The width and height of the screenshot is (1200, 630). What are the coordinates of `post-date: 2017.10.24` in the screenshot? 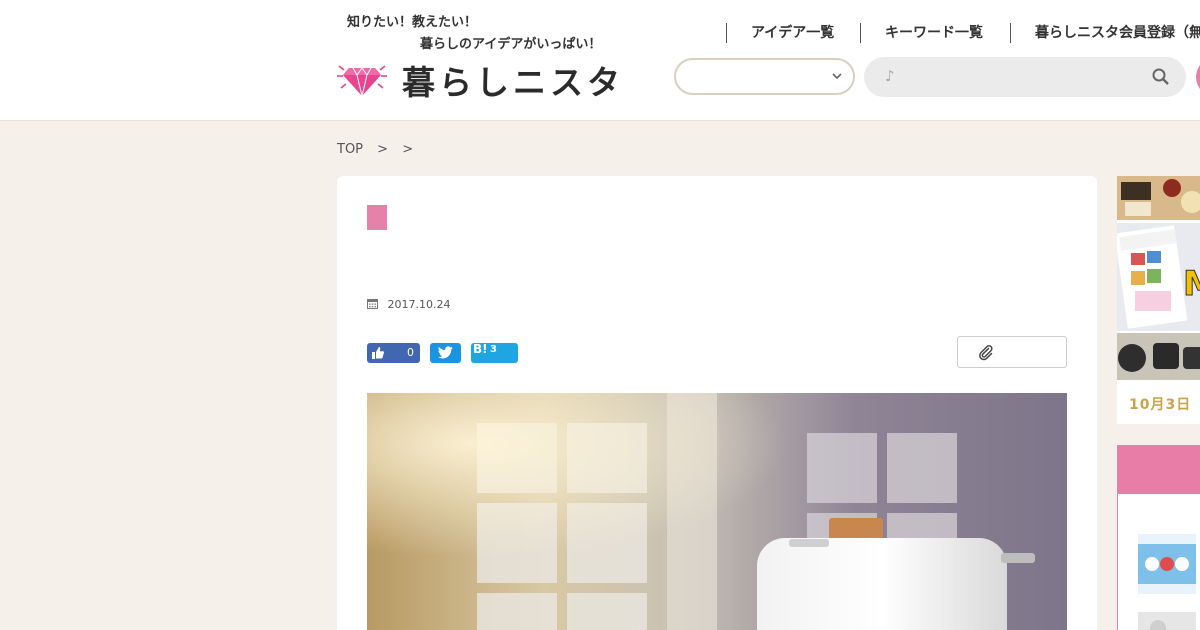 It's located at (408, 304).